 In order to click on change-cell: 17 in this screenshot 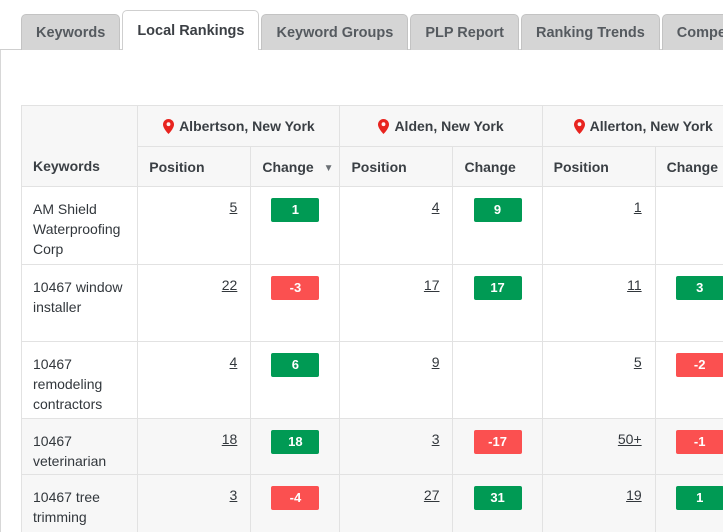, I will do `click(497, 303)`.